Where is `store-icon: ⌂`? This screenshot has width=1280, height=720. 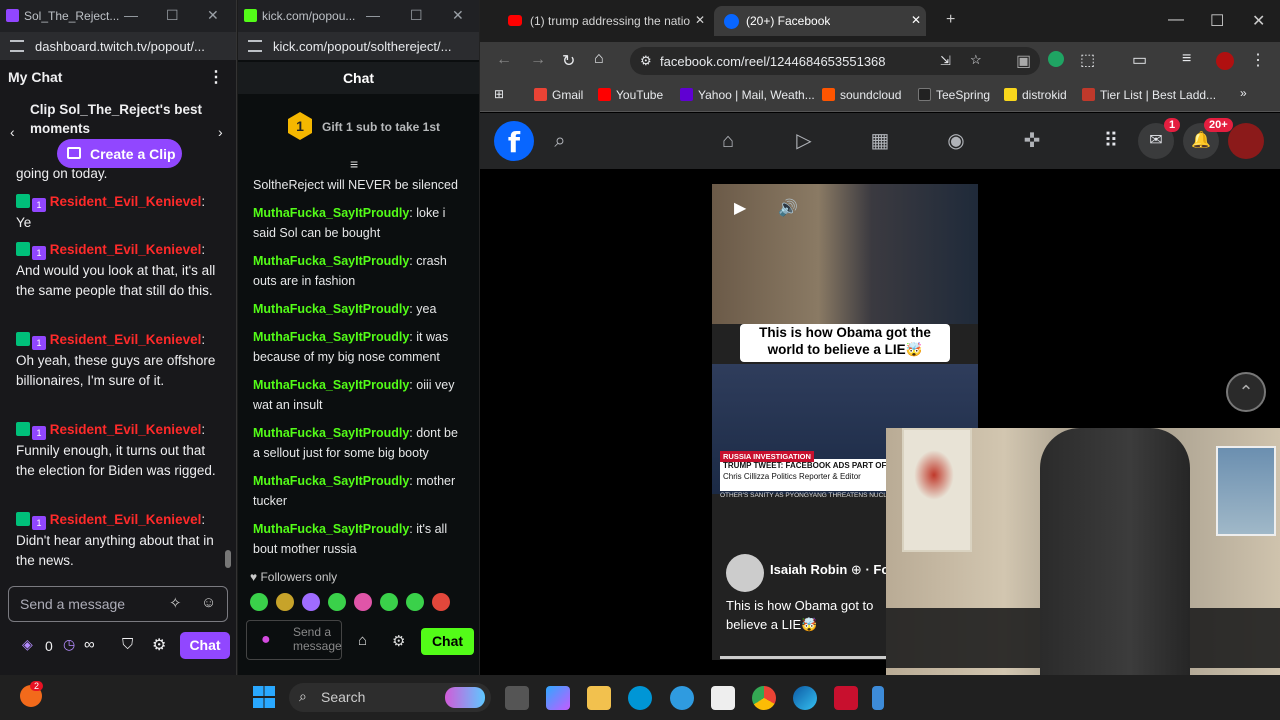 store-icon: ⌂ is located at coordinates (362, 640).